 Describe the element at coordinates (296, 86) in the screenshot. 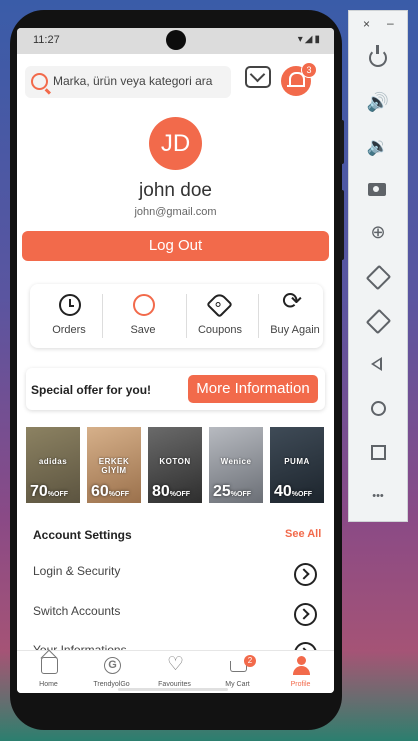

I see `bell-icon-base` at that location.